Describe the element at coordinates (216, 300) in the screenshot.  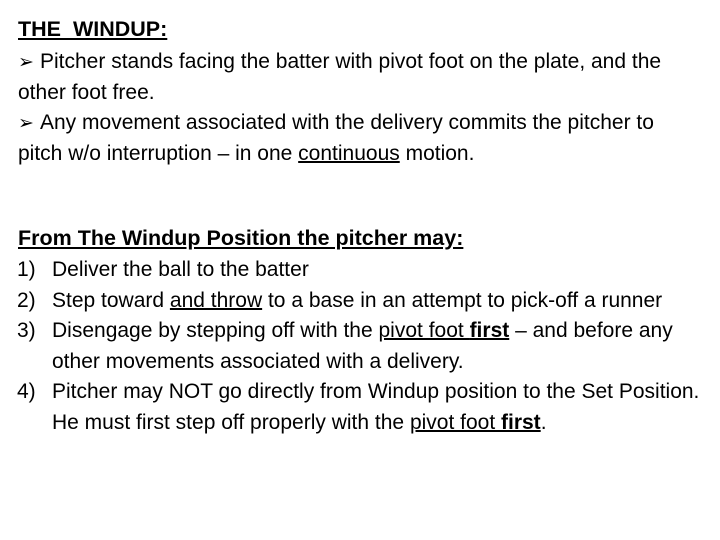
I see `list-item-underlined: and throw` at that location.